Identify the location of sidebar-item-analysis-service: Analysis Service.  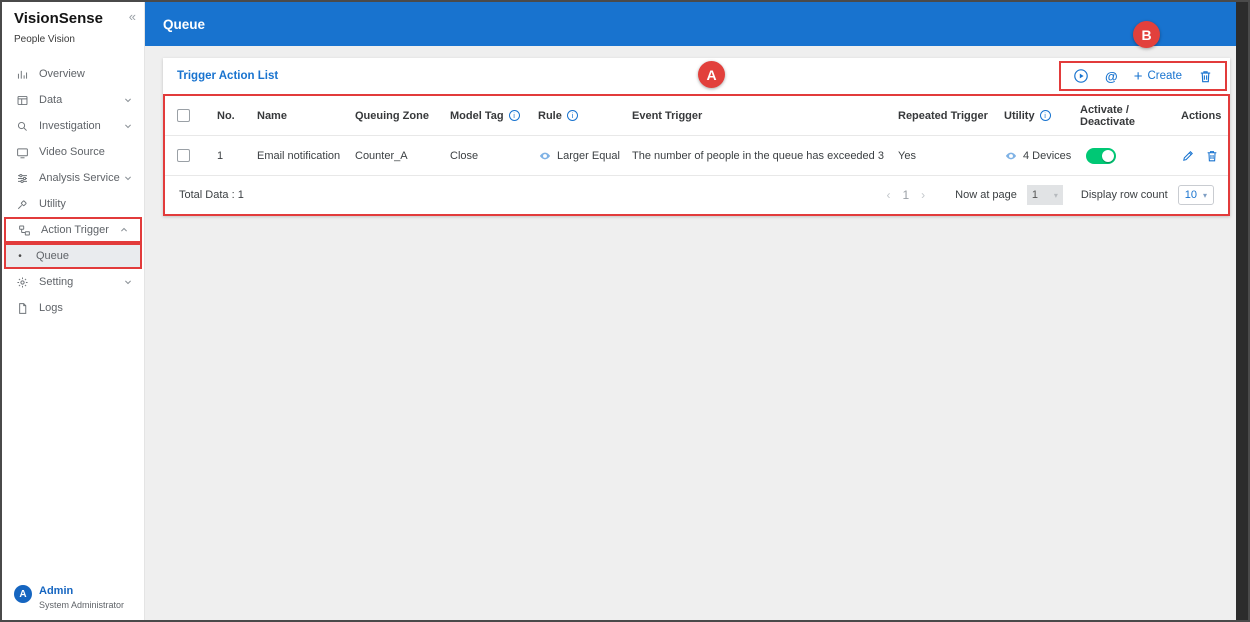
(73, 178).